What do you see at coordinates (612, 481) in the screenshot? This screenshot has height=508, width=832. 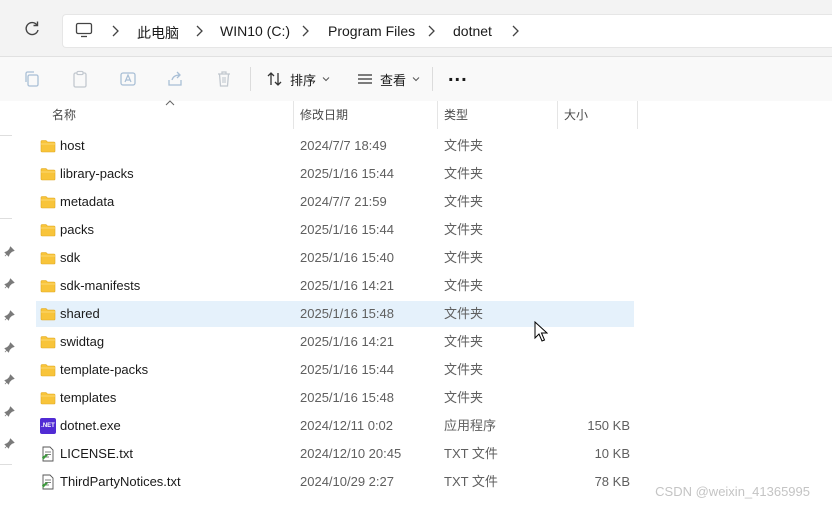 I see `file-size: 78 KB` at bounding box center [612, 481].